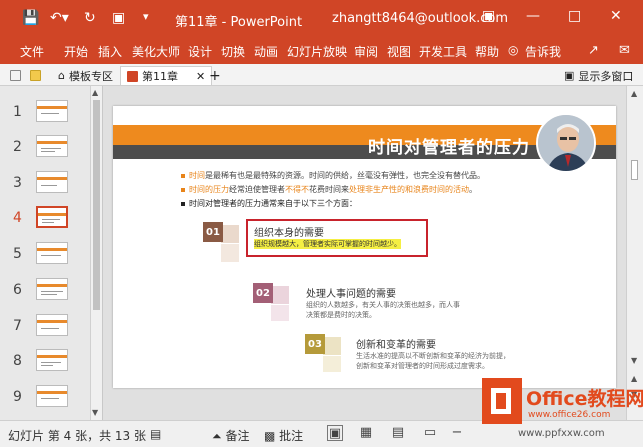 The image size is (643, 447). Describe the element at coordinates (217, 436) in the screenshot. I see `notes-icon: ⏶` at that location.